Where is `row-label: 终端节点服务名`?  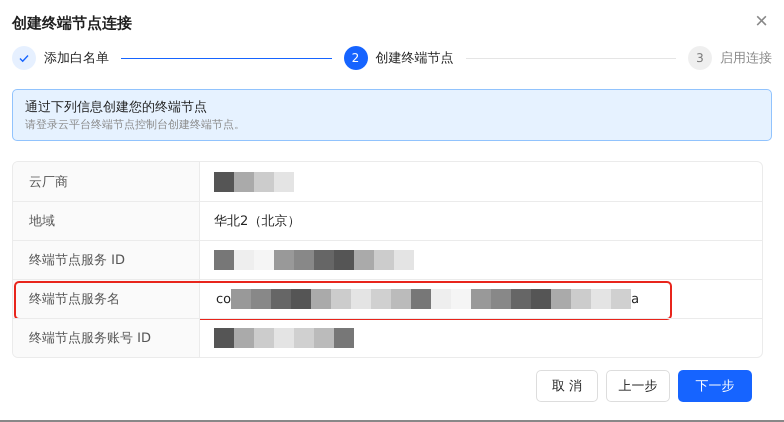 row-label: 终端节点服务名 is located at coordinates (106, 299).